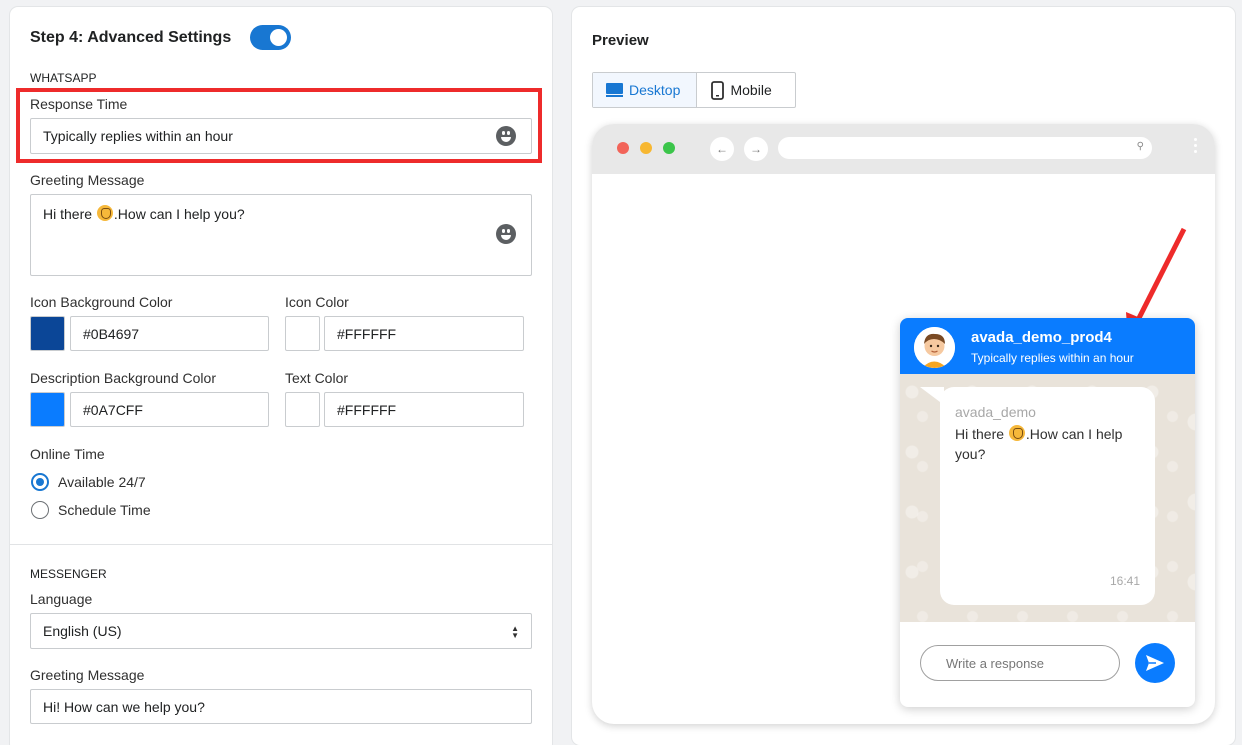  Describe the element at coordinates (1039, 443) in the screenshot. I see `bubble-message: Hi there .How can I help you?` at that location.